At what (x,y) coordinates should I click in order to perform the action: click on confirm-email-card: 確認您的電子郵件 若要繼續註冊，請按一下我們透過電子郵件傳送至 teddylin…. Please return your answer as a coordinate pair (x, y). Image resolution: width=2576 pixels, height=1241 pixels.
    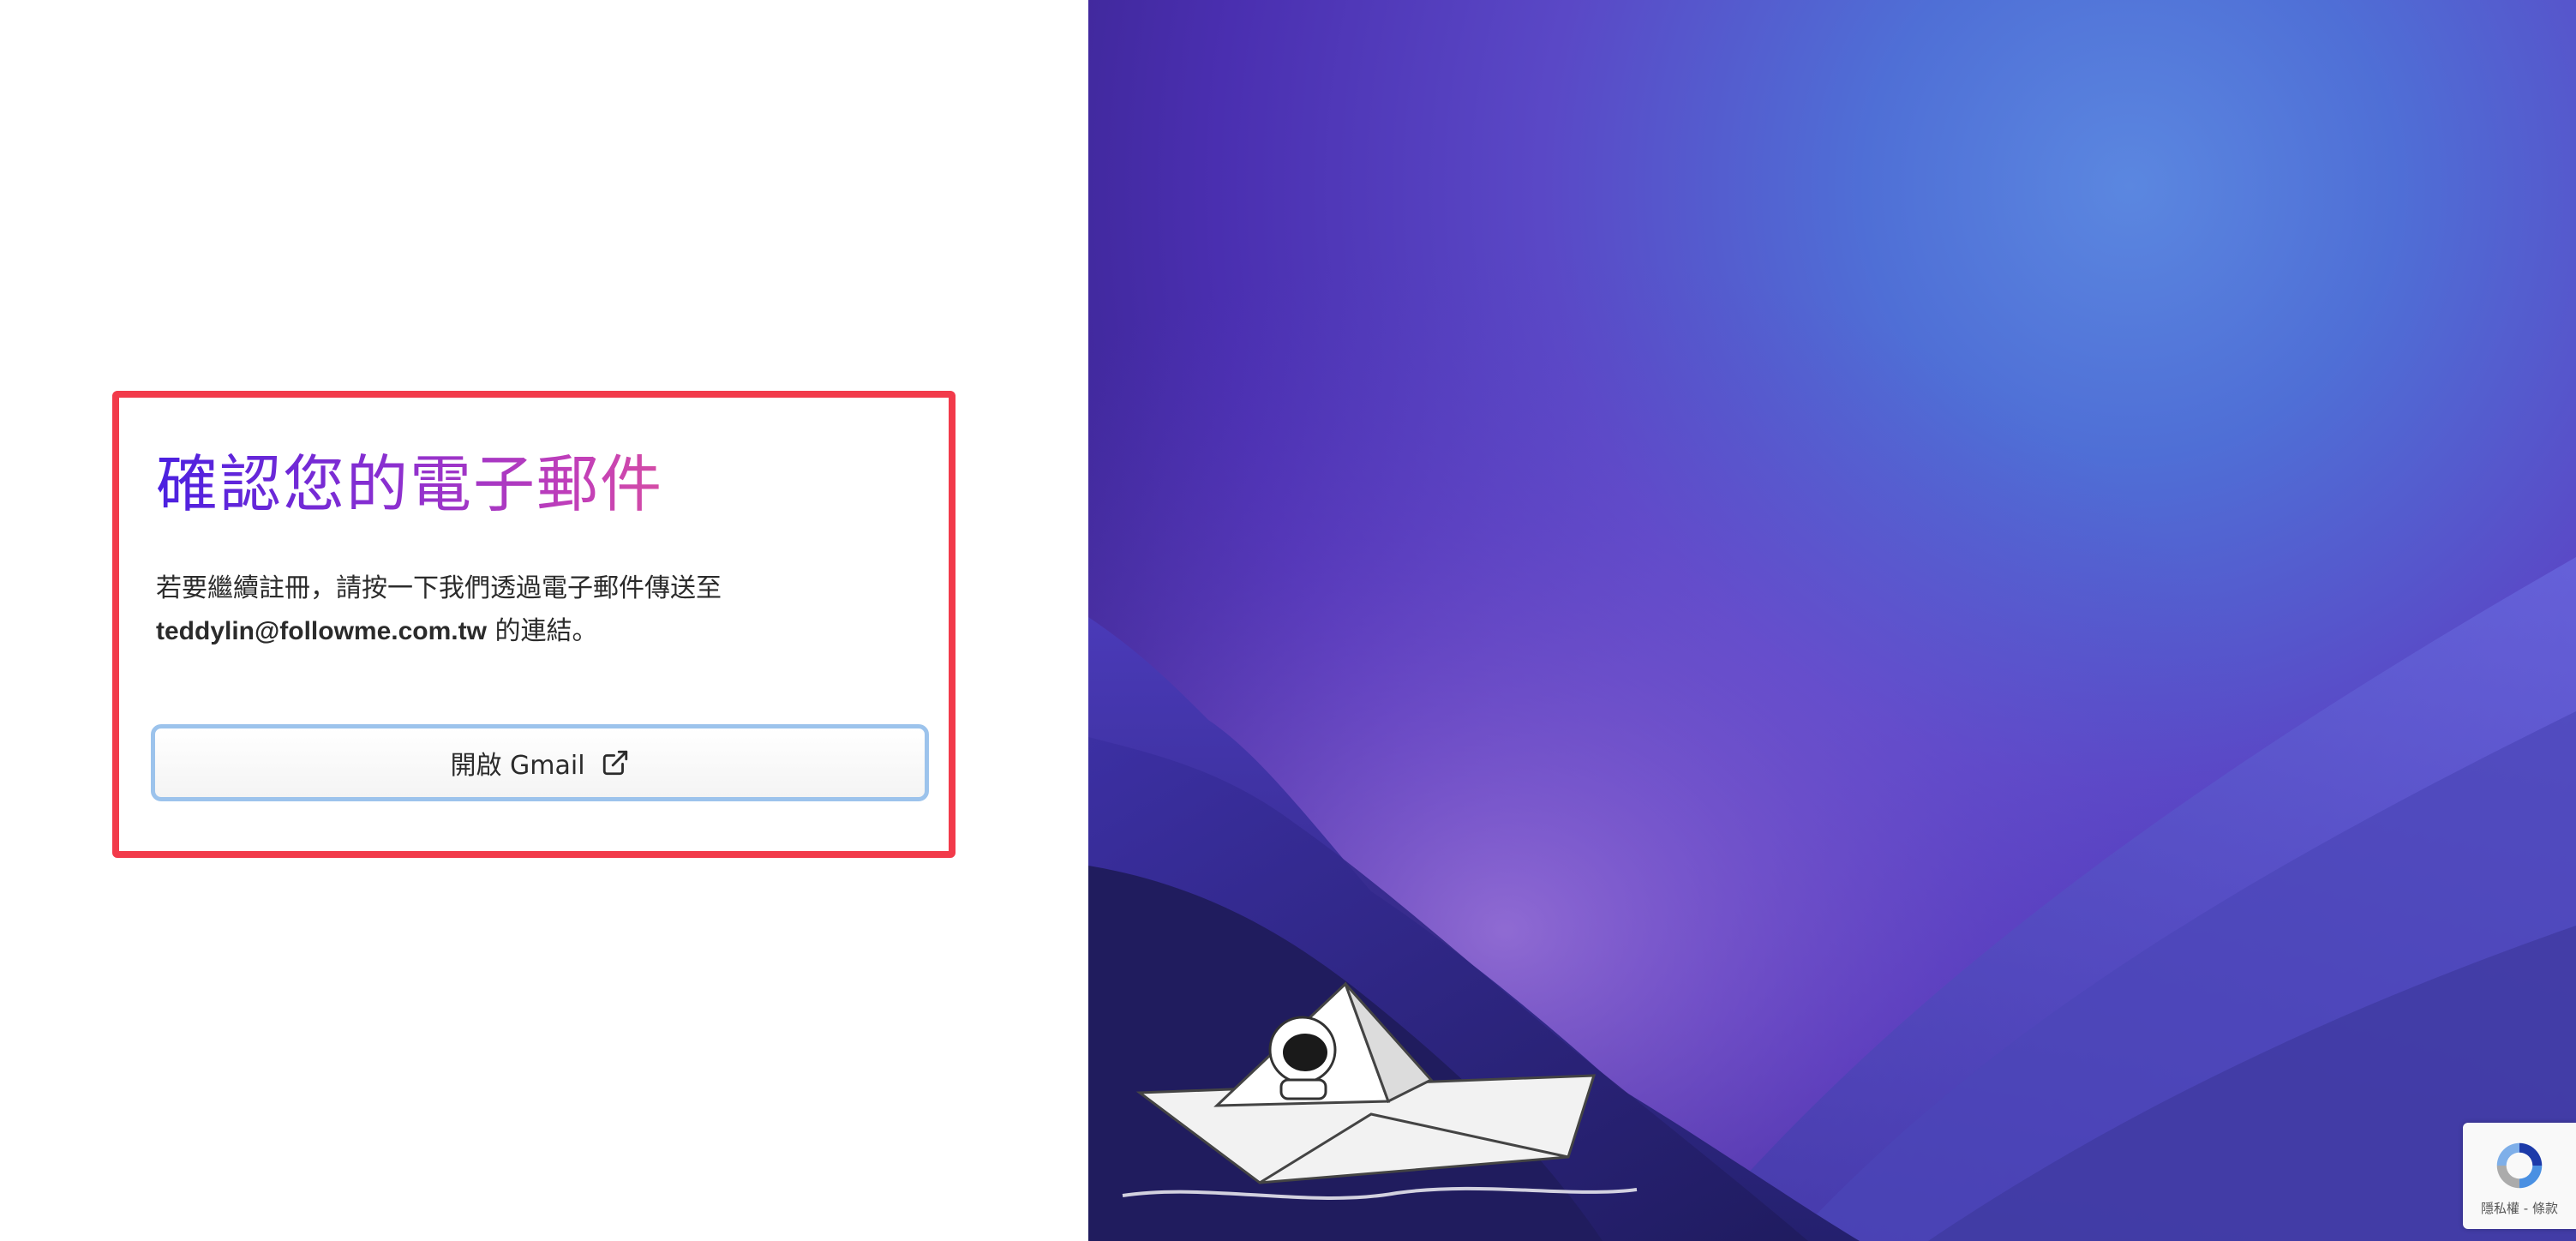
    Looking at the image, I should click on (541, 549).